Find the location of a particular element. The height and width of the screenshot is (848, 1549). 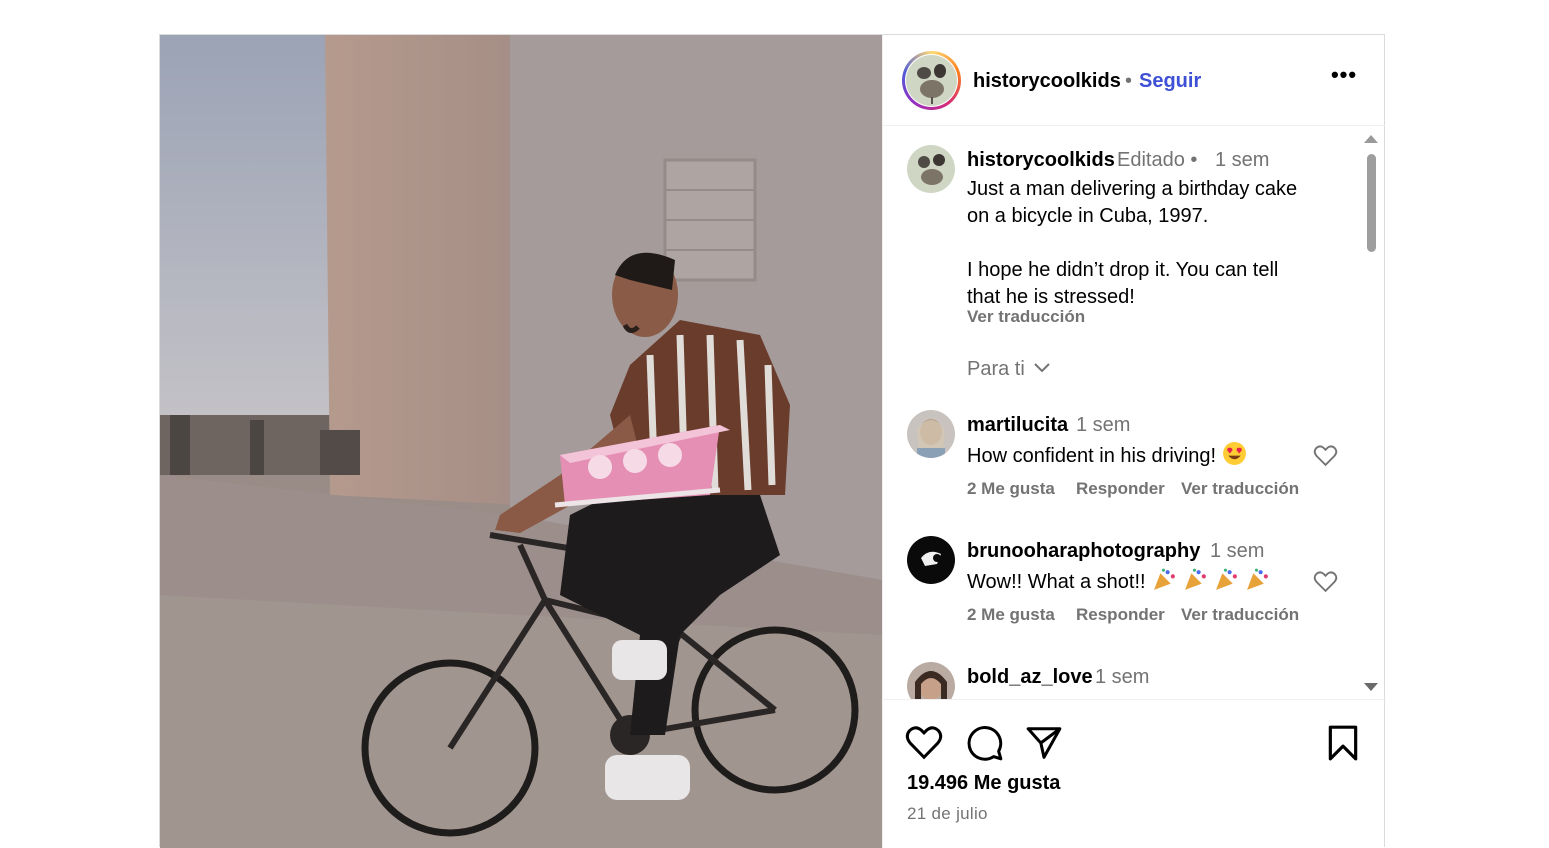

scroll-up-arrow-icon is located at coordinates (1371, 139).